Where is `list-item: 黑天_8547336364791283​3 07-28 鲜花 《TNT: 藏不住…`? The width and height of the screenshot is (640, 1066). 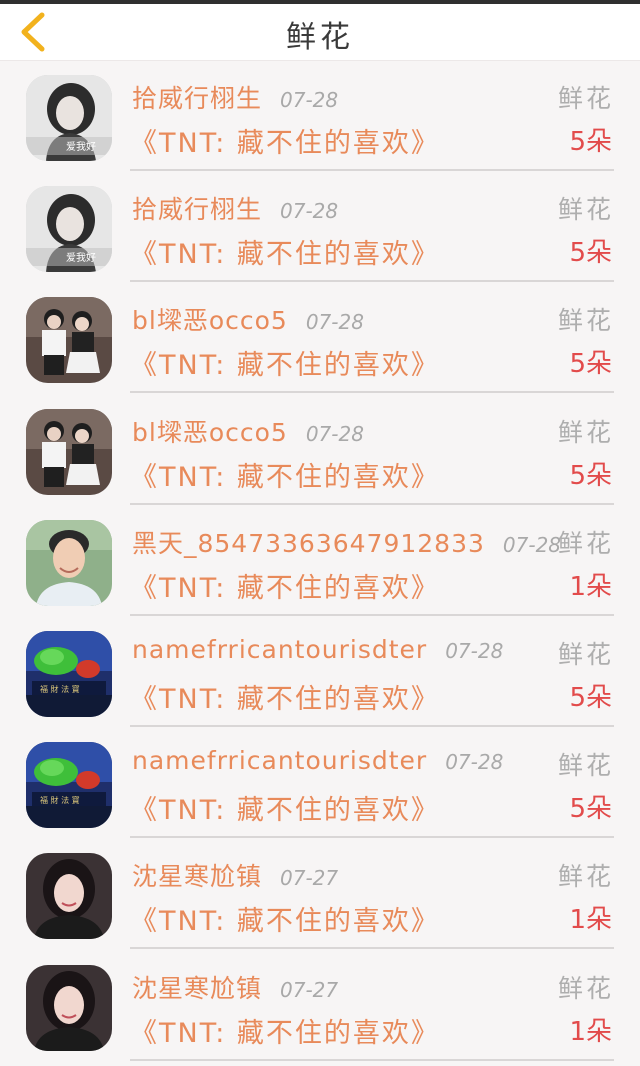 list-item: 黑天_8547336364791283​3 07-28 鲜花 《TNT: 藏不住… is located at coordinates (320, 561).